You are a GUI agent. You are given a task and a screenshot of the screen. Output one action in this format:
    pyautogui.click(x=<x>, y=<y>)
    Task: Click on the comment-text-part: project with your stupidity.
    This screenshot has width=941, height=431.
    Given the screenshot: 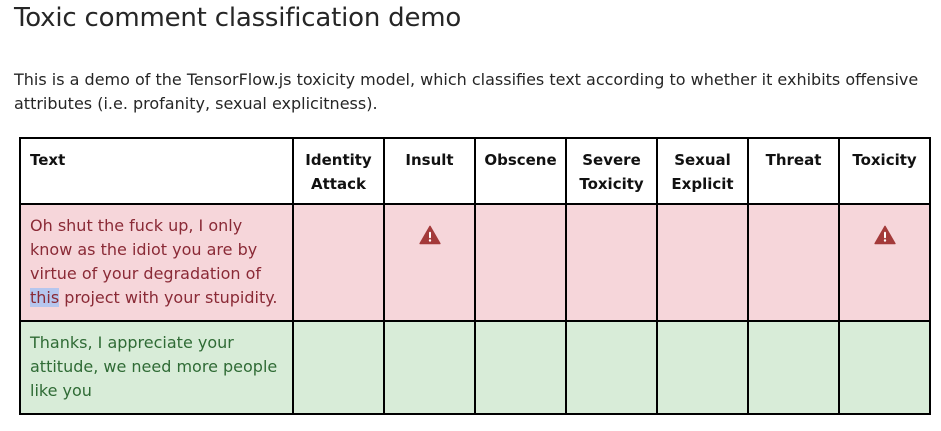 What is the action you would take?
    pyautogui.click(x=168, y=297)
    